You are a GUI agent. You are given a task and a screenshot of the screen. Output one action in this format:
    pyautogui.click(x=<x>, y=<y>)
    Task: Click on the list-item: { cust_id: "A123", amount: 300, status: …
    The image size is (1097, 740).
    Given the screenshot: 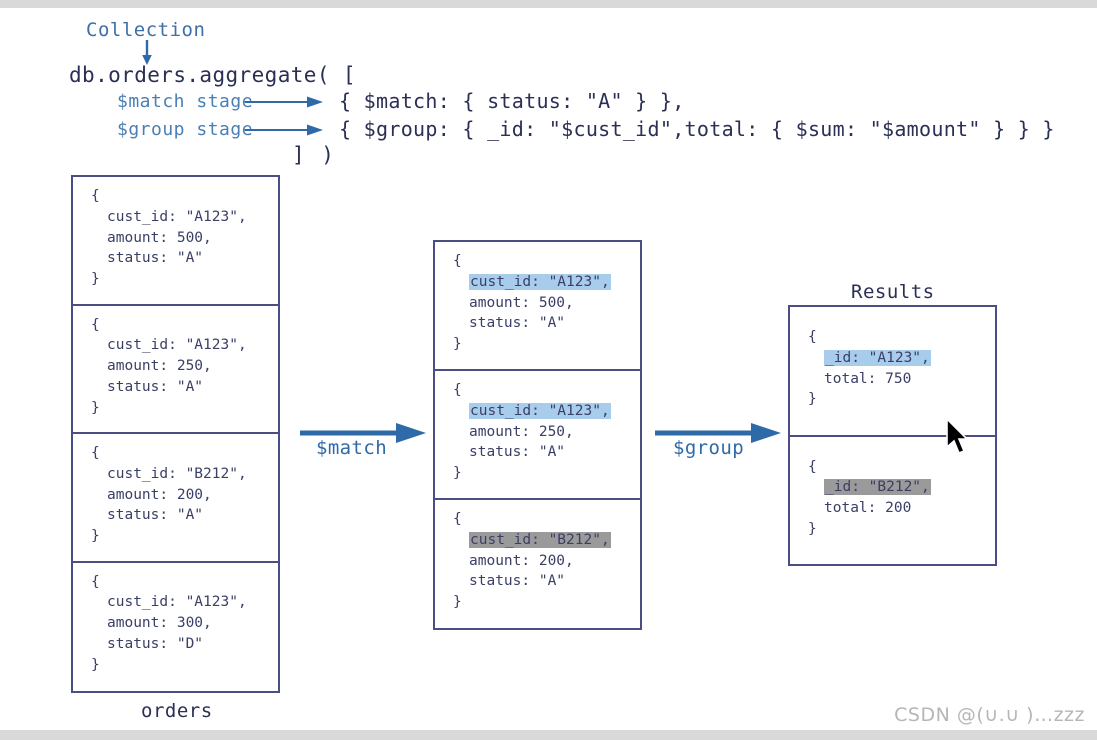 What is the action you would take?
    pyautogui.click(x=175, y=627)
    